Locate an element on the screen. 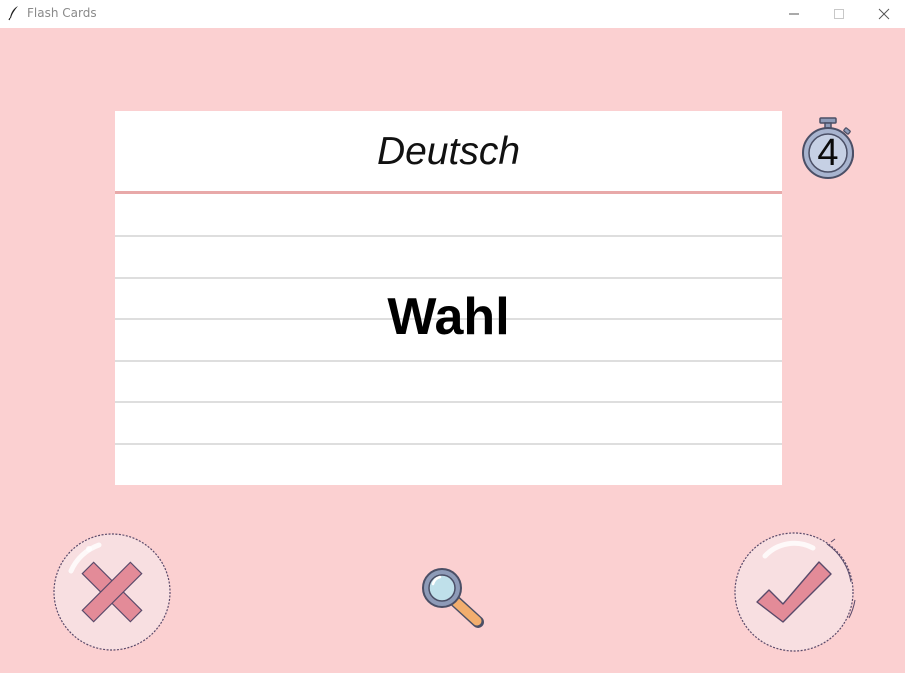  feather-icon is located at coordinates (14, 13).